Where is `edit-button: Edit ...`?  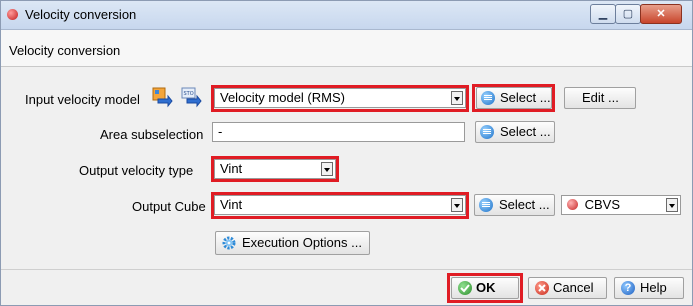 edit-button: Edit ... is located at coordinates (600, 98).